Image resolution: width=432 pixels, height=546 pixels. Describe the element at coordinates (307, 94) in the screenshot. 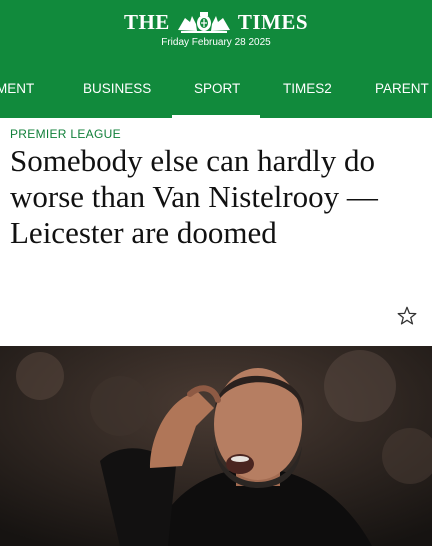

I see `nav-item-times2: TIMES2` at that location.